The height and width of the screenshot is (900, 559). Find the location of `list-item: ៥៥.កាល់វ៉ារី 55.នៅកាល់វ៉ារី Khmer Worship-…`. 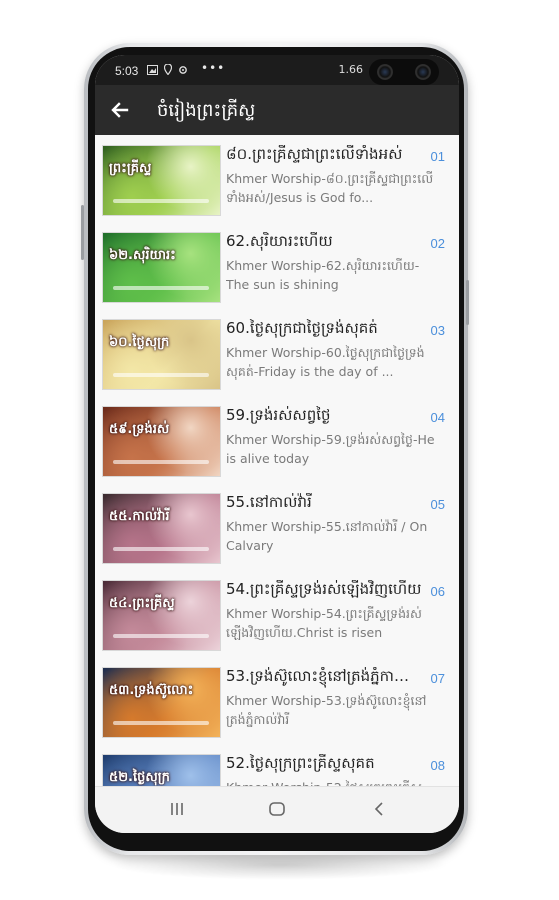

list-item: ៥៥.កាល់វ៉ារី 55.នៅកាល់វ៉ារី Khmer Worship-… is located at coordinates (277, 527).